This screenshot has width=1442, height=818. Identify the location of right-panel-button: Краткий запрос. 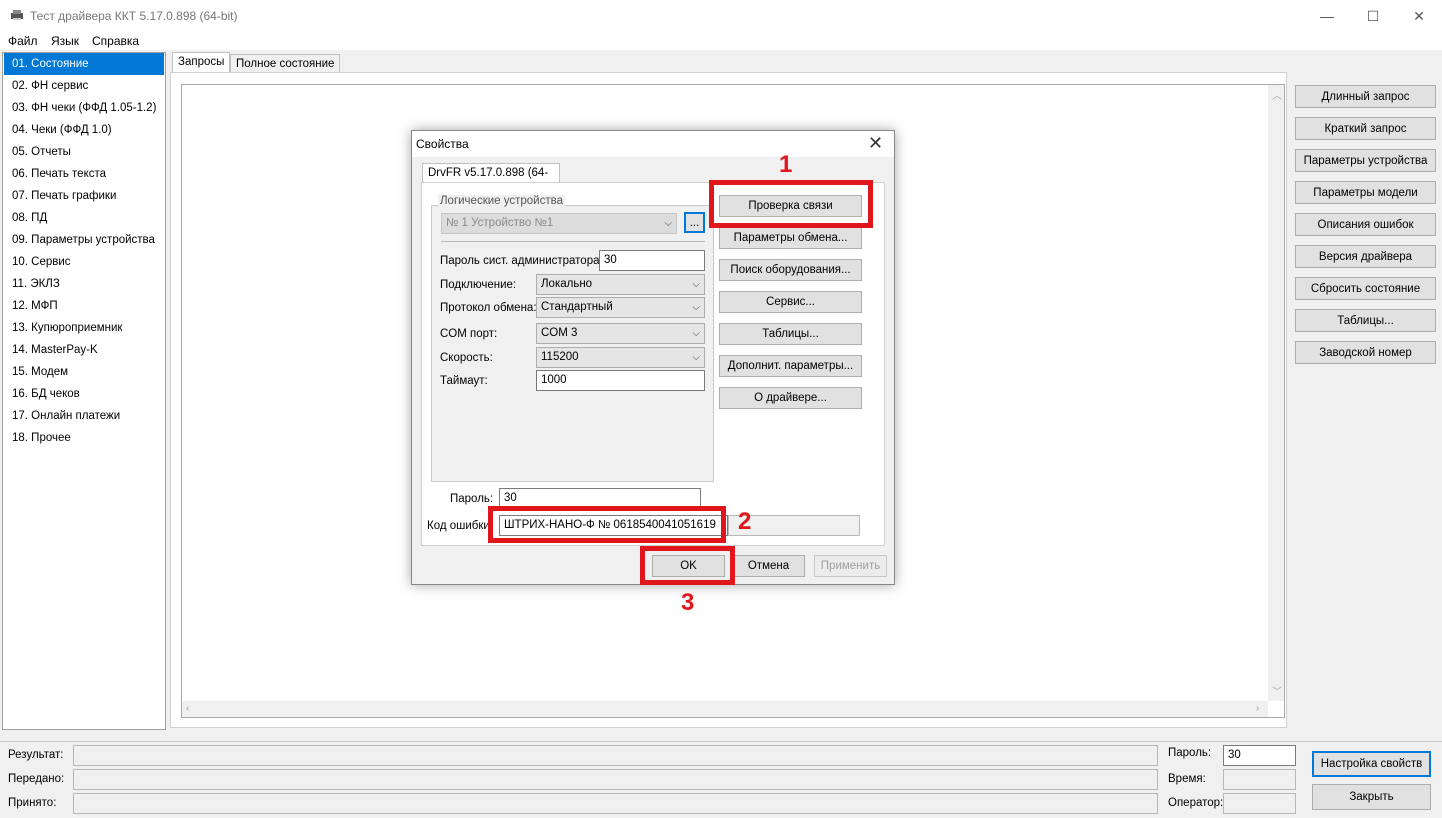
(1365, 128).